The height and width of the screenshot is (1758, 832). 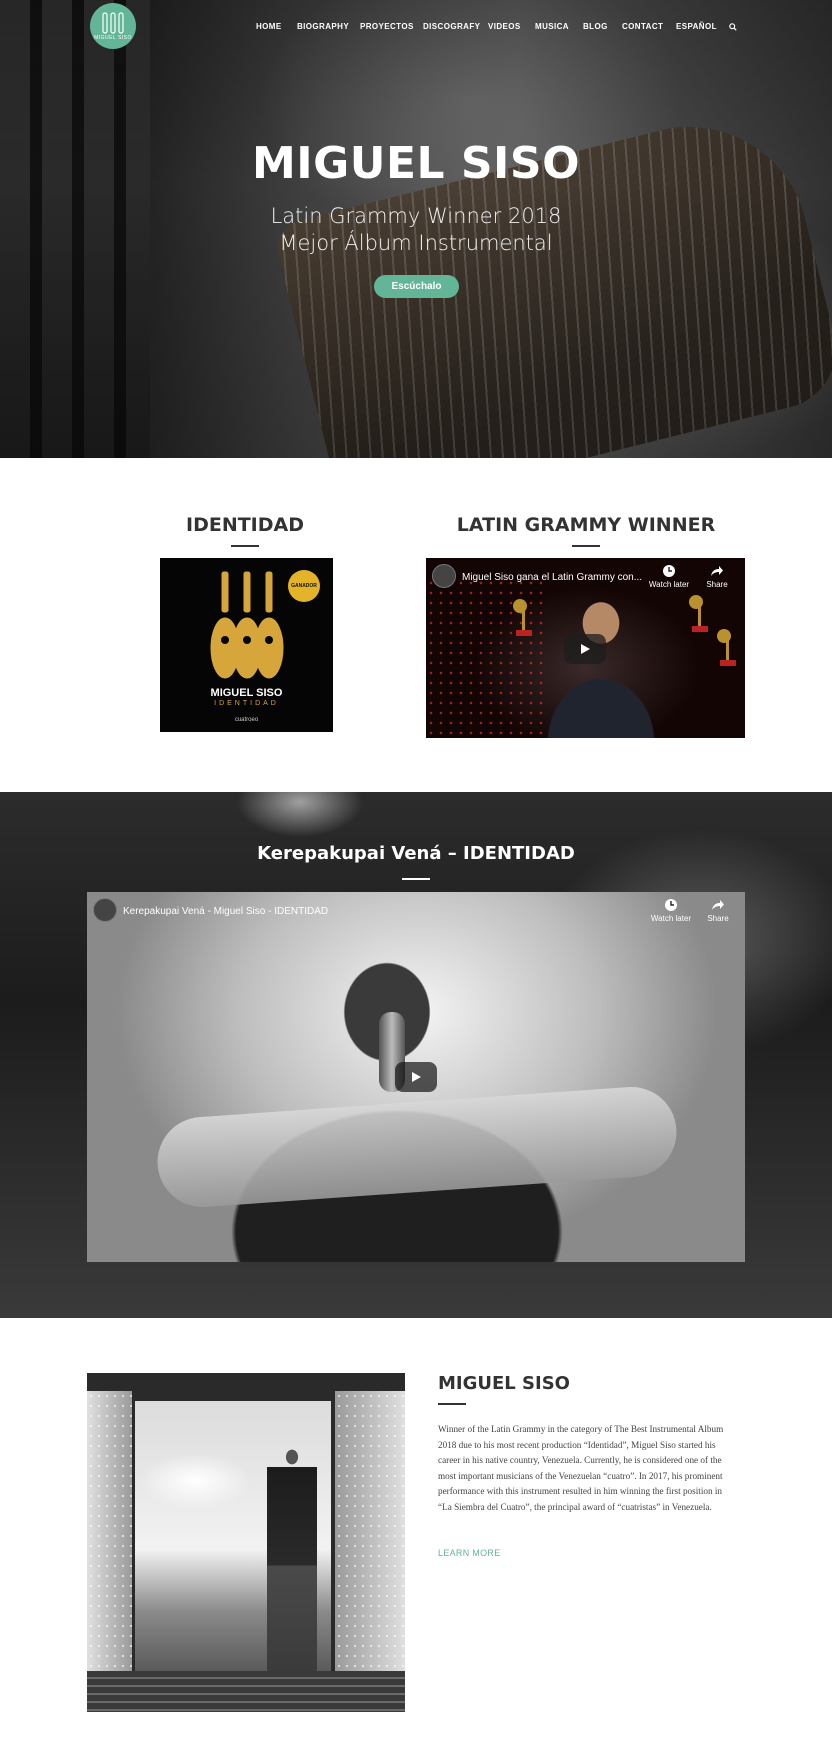 I want to click on featured-divider, so click(x=416, y=879).